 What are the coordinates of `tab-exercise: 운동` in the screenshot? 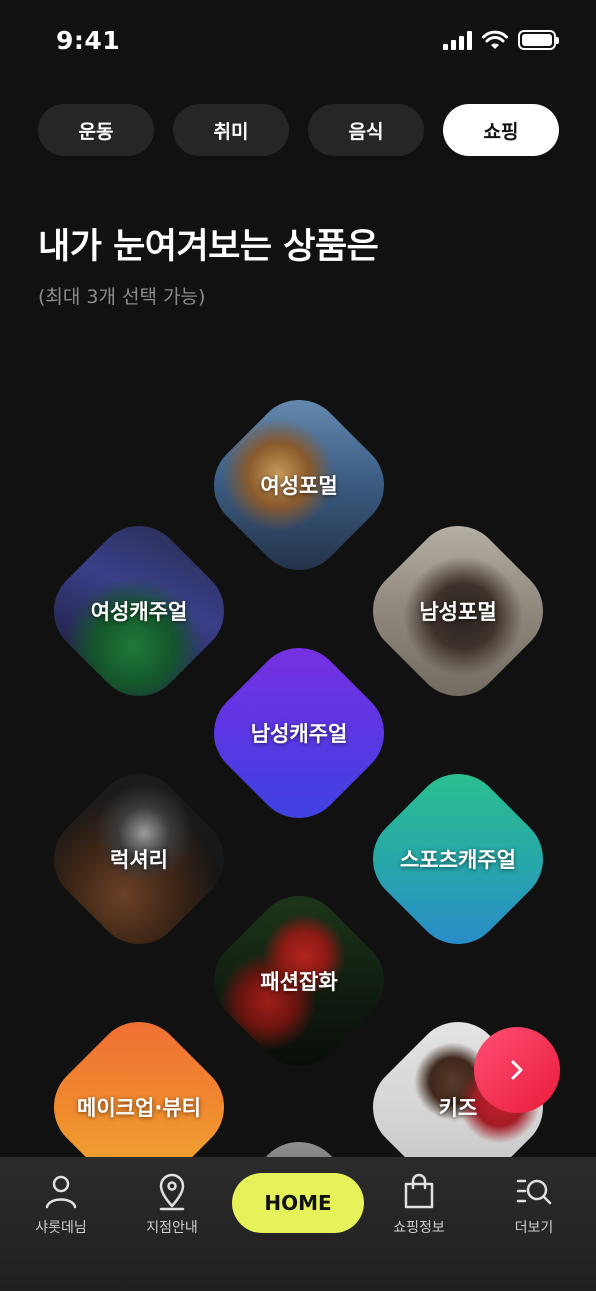 It's located at (96, 130).